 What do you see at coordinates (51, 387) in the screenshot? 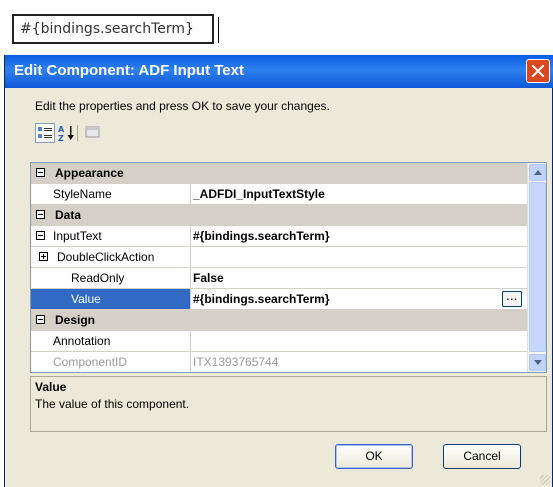
I see `description-title: Value` at bounding box center [51, 387].